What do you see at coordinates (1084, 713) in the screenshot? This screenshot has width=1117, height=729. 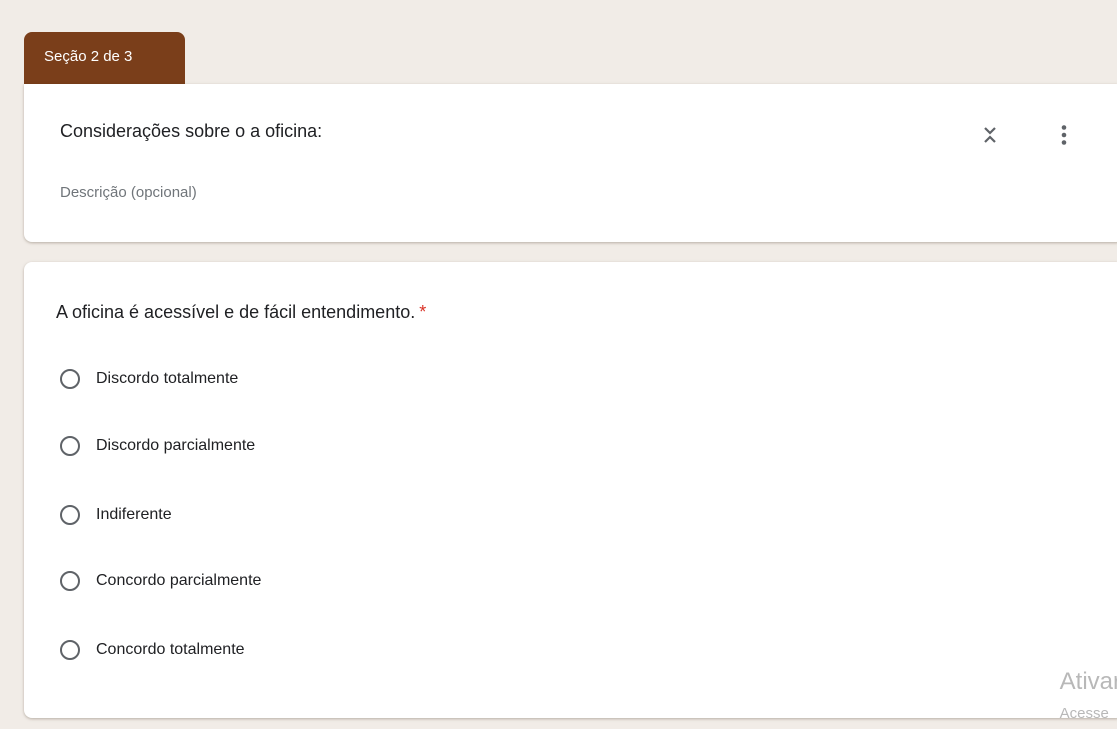 I see `watermark-line2: Acesse` at bounding box center [1084, 713].